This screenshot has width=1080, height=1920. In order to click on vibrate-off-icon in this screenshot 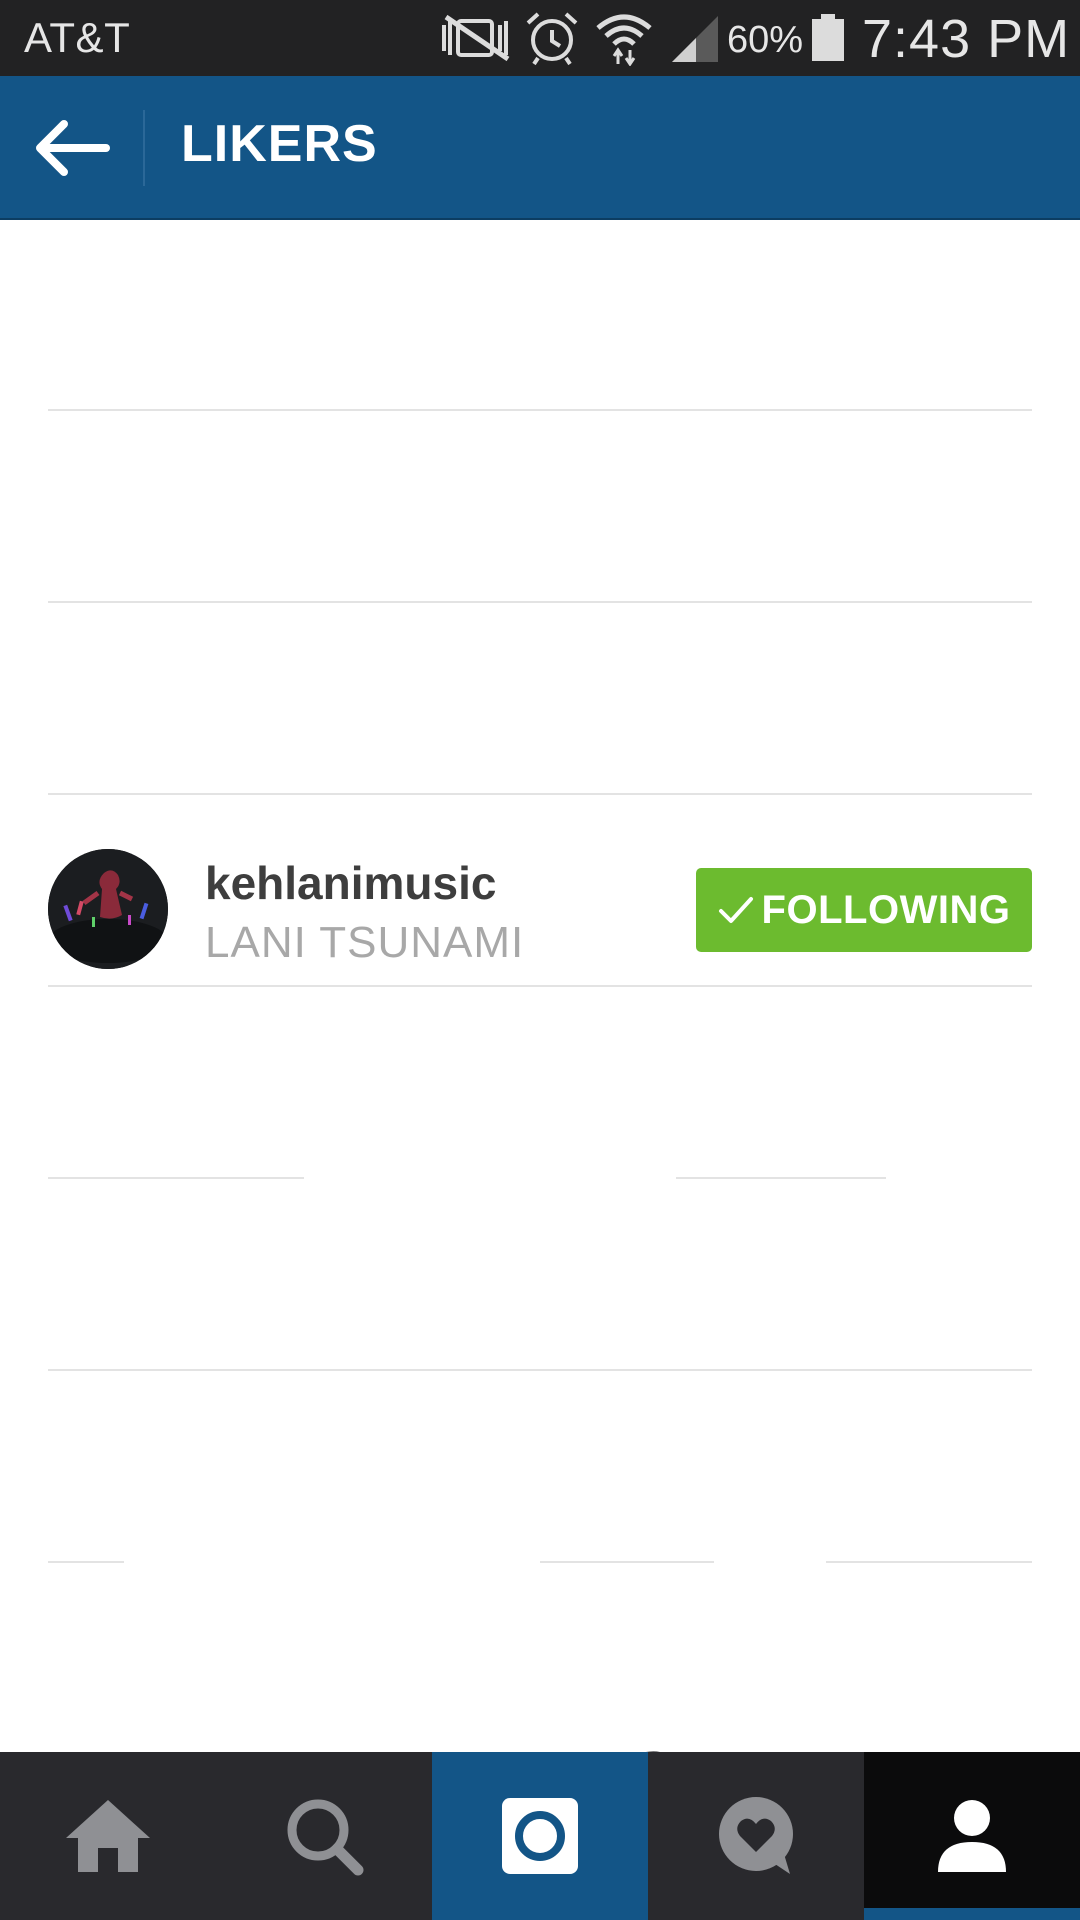, I will do `click(476, 38)`.